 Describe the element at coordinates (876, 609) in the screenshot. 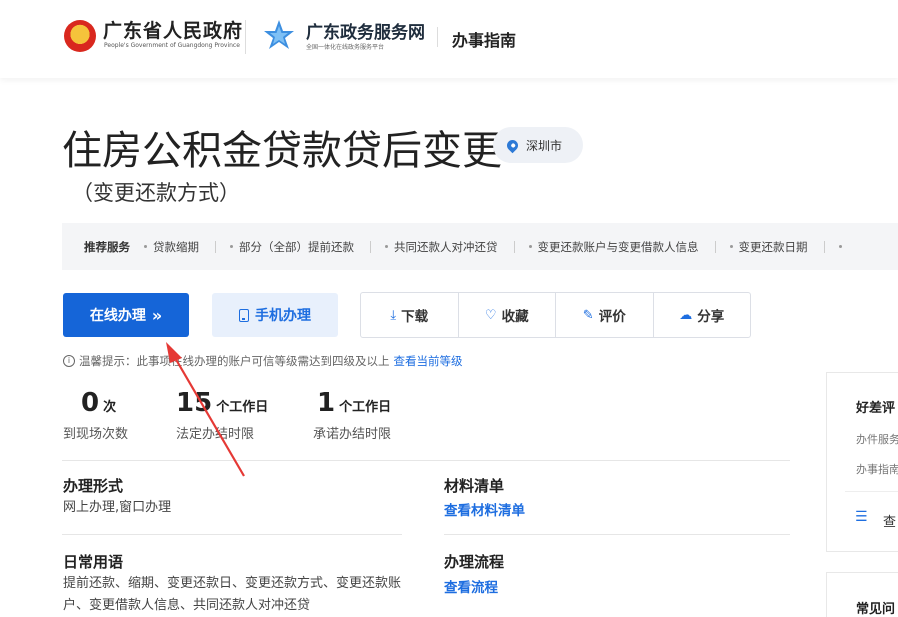

I see `faq-title: 常见问` at that location.